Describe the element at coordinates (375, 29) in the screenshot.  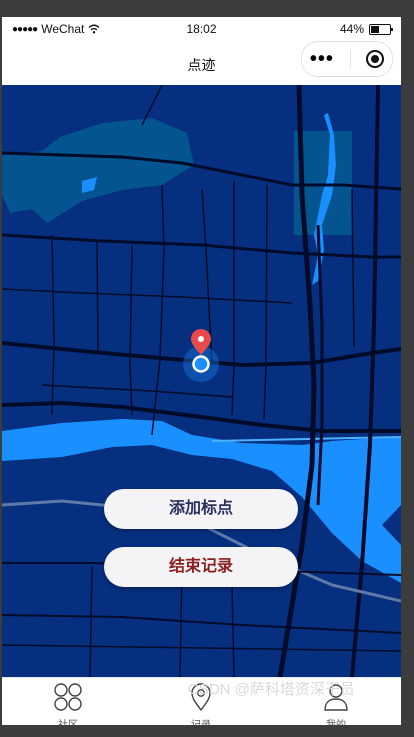
I see `battery-fill` at that location.